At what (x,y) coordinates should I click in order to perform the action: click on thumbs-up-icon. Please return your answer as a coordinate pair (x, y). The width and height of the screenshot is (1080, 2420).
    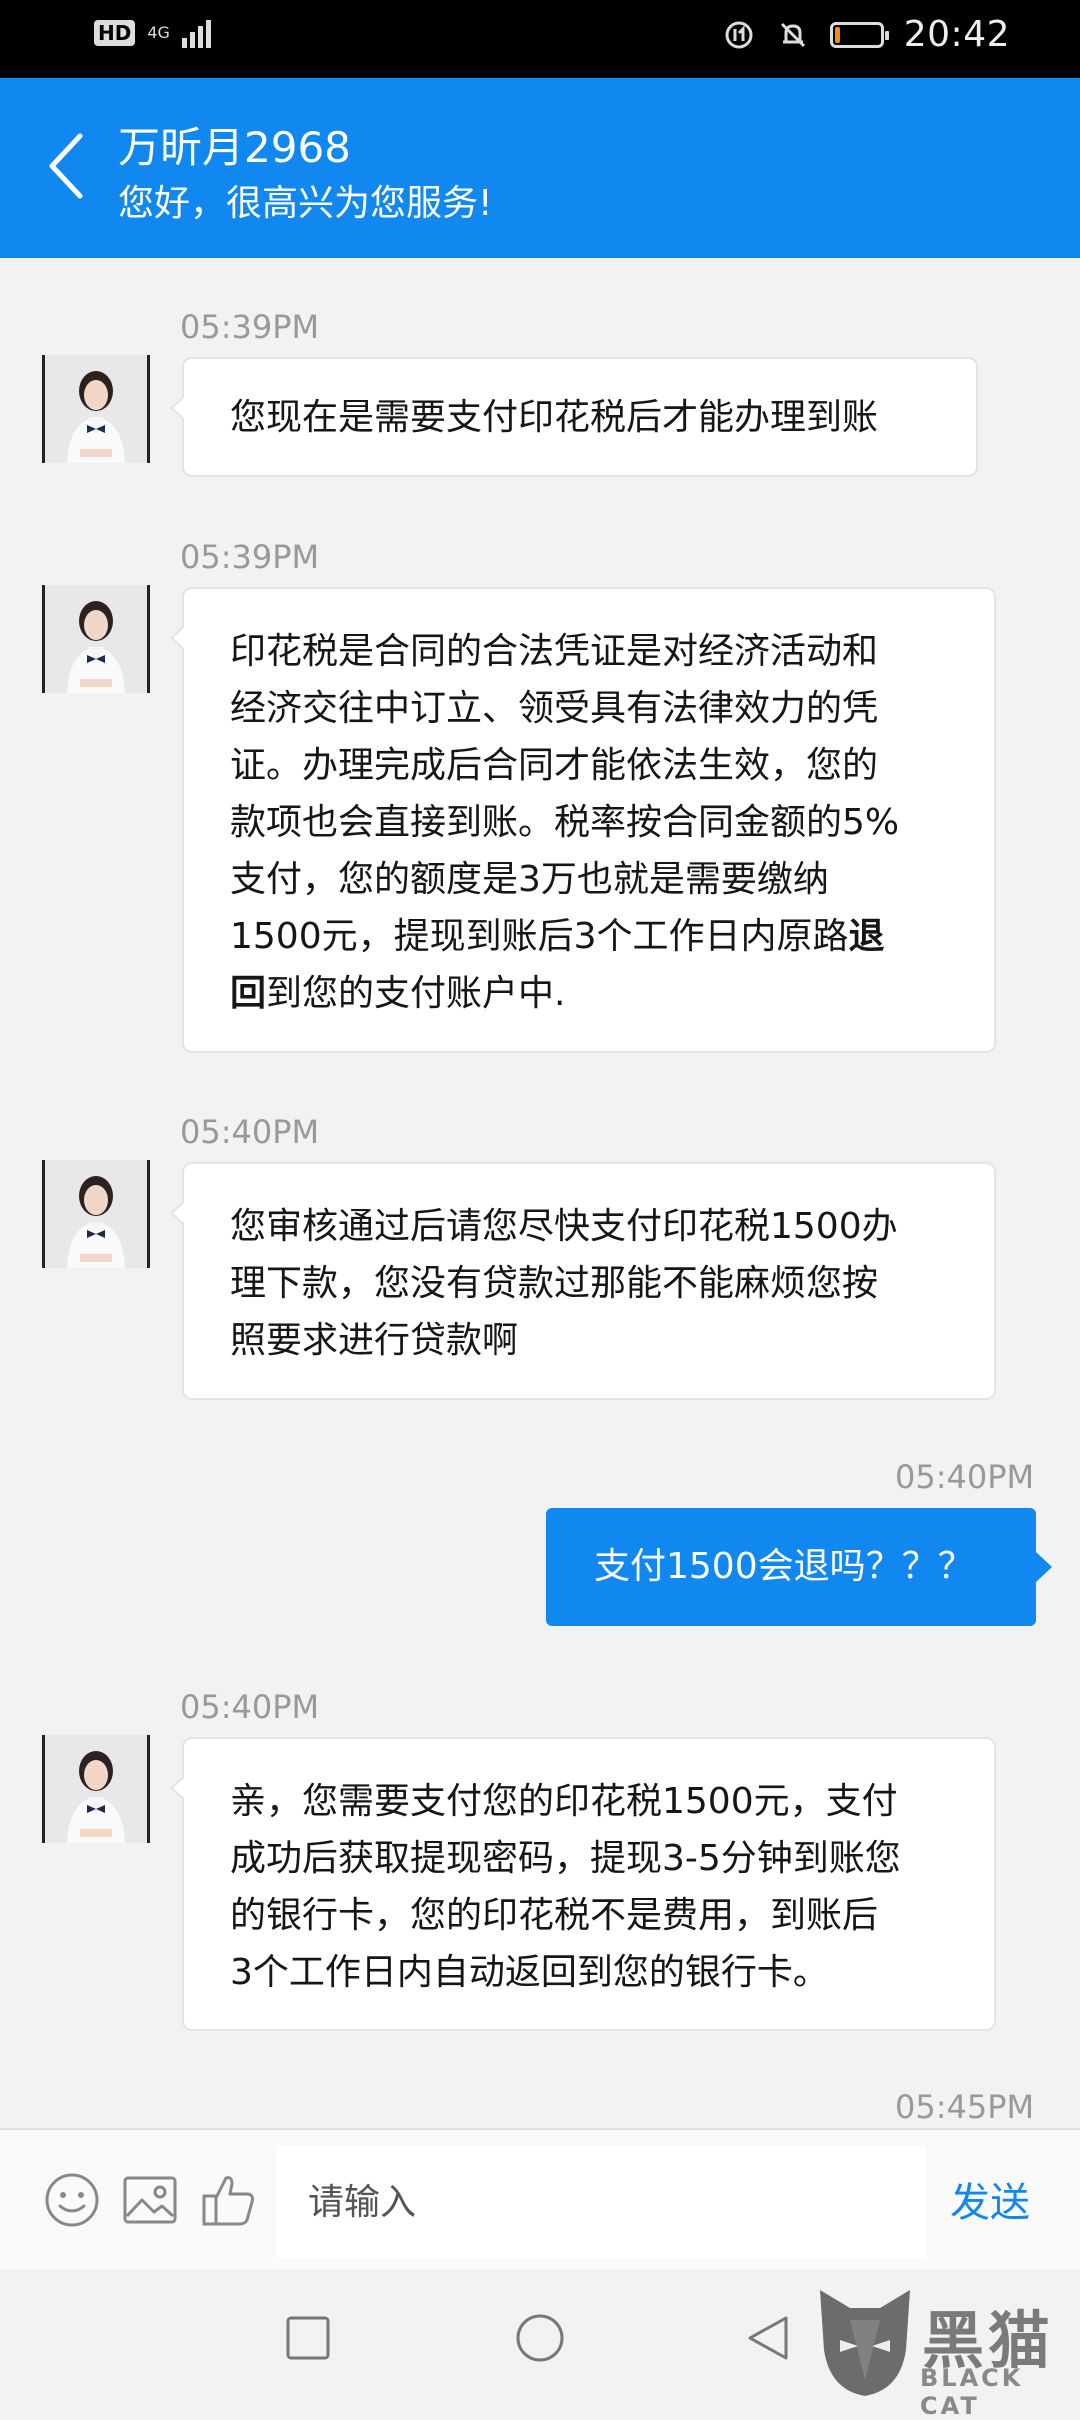
    Looking at the image, I should click on (228, 2200).